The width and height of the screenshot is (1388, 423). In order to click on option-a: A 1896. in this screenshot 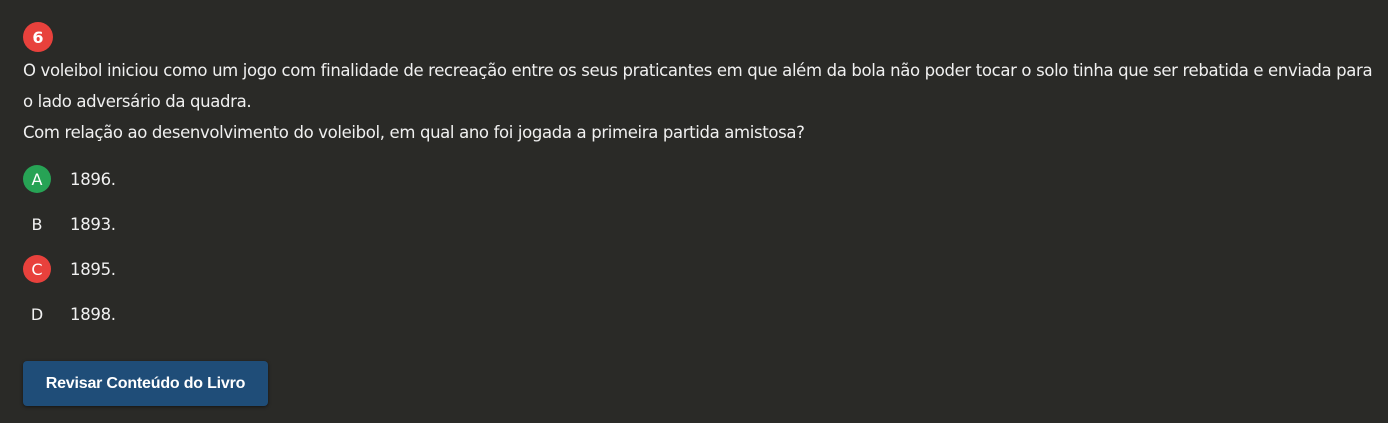, I will do `click(698, 179)`.